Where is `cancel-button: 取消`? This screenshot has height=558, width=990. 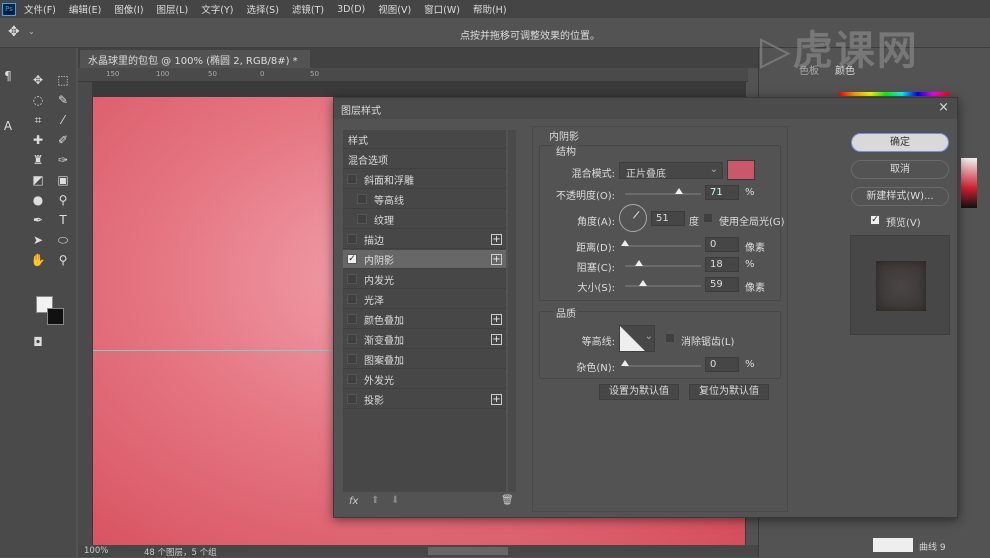 cancel-button: 取消 is located at coordinates (900, 169).